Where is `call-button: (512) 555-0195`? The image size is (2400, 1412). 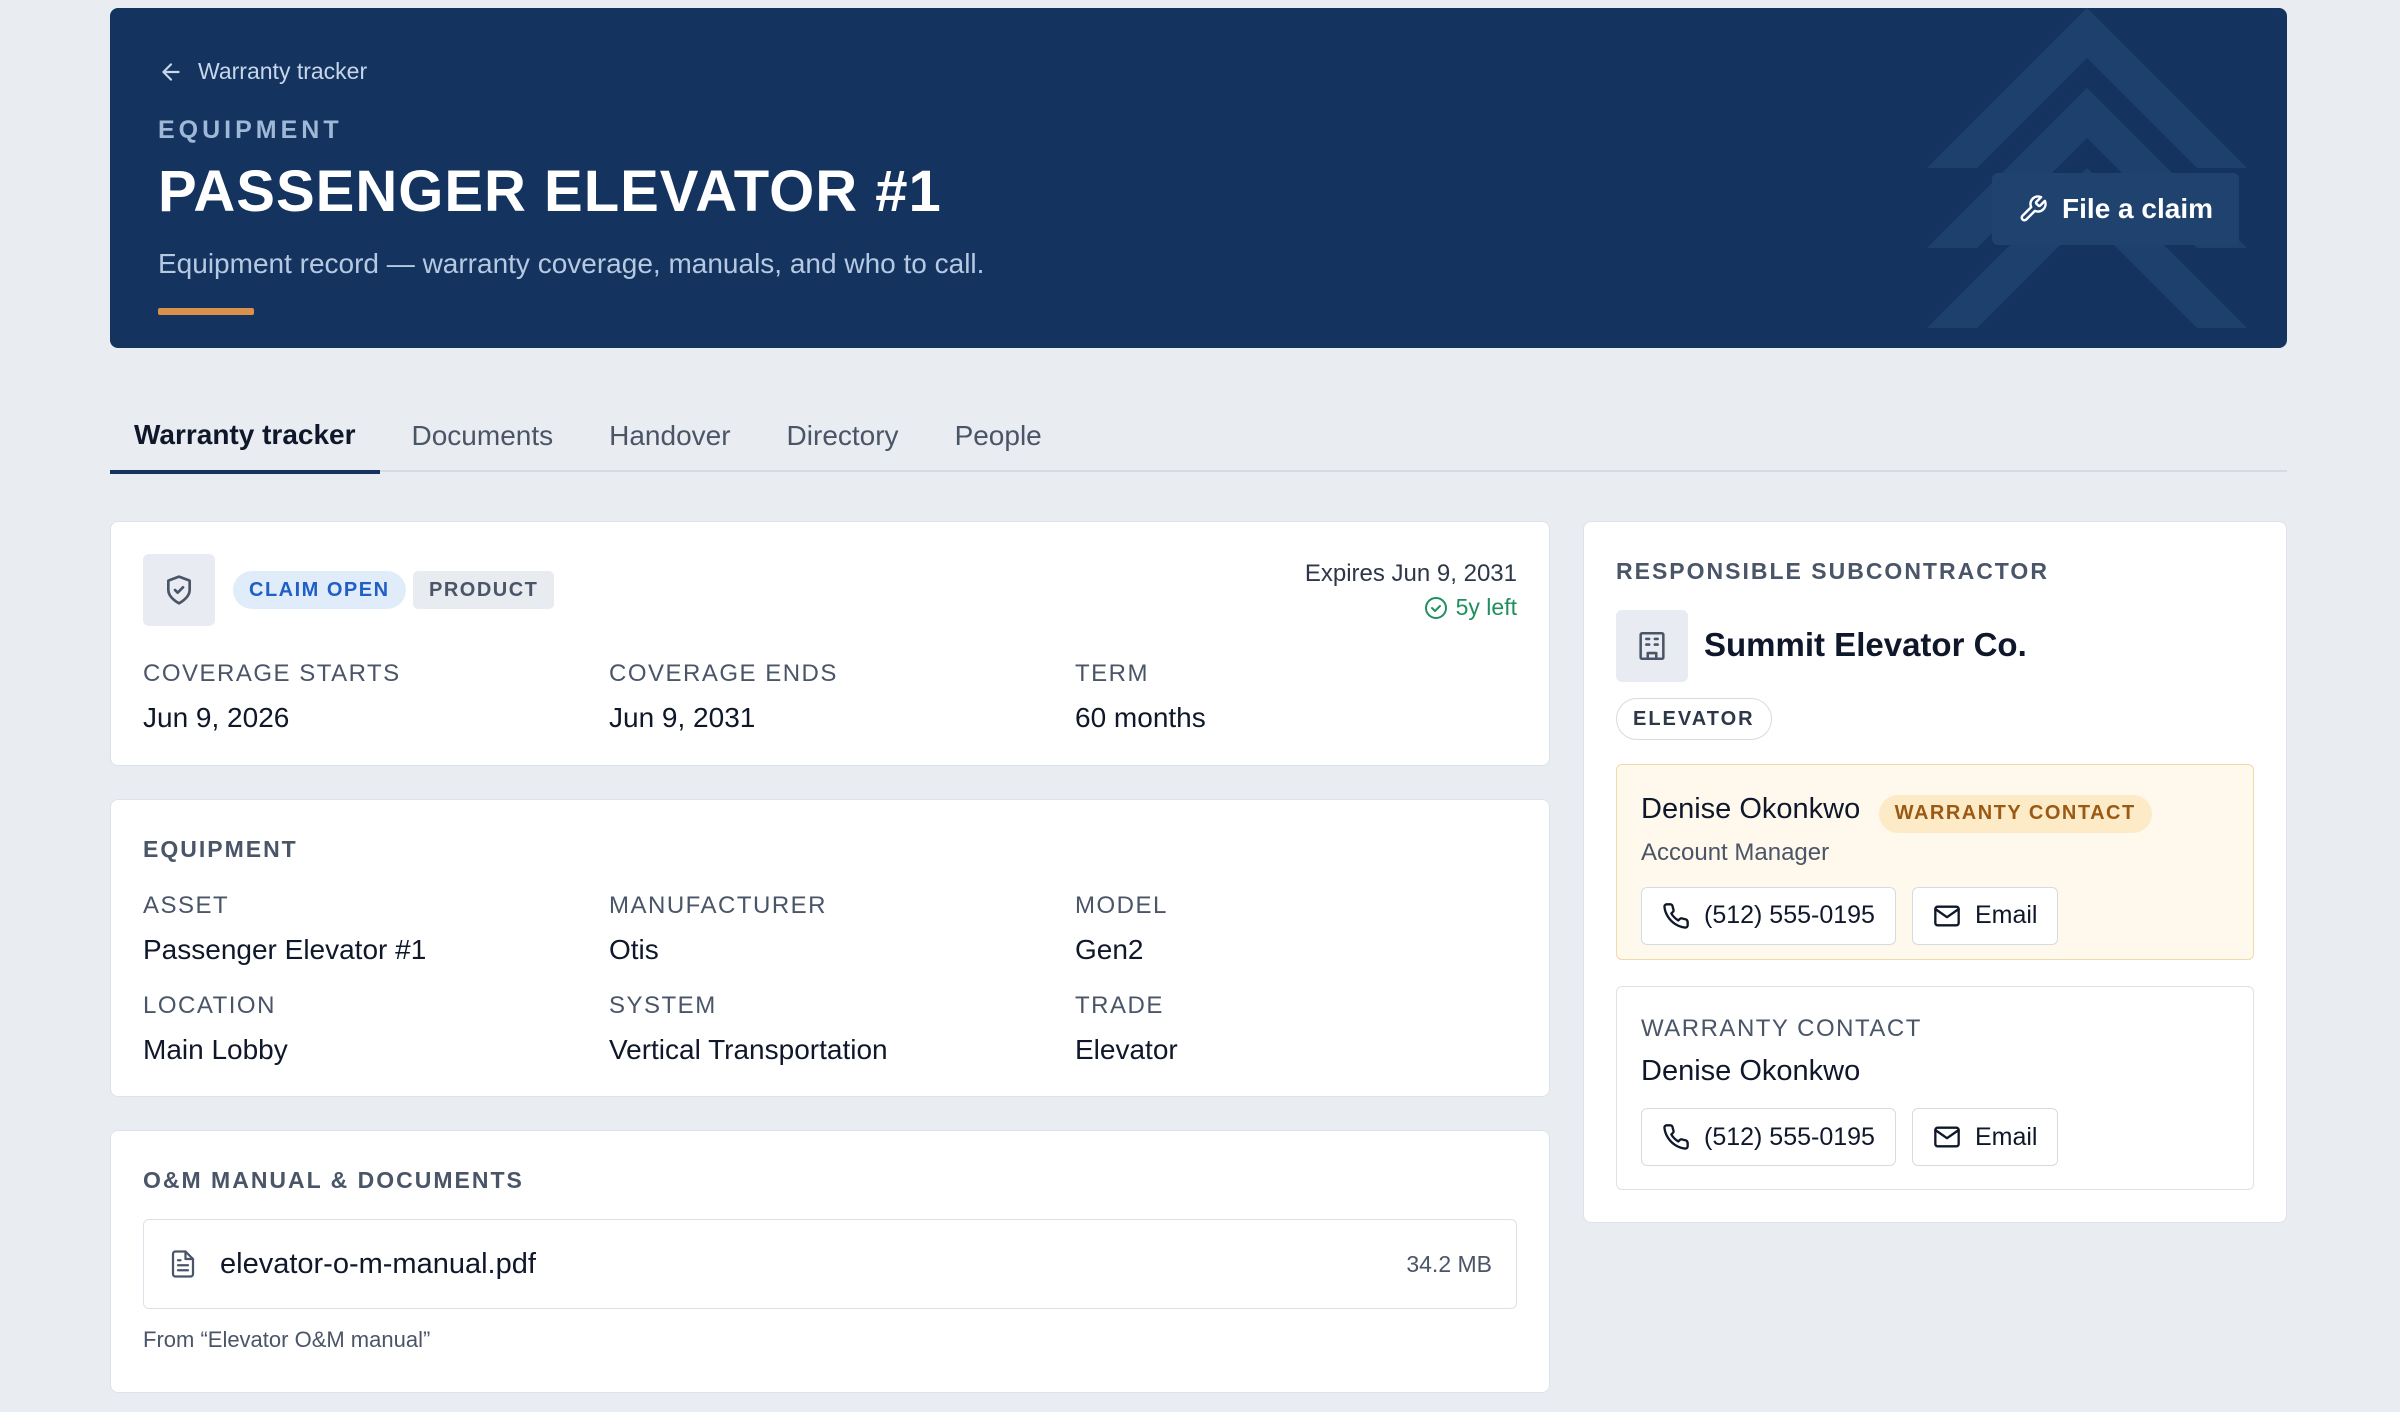 call-button: (512) 555-0195 is located at coordinates (1768, 915).